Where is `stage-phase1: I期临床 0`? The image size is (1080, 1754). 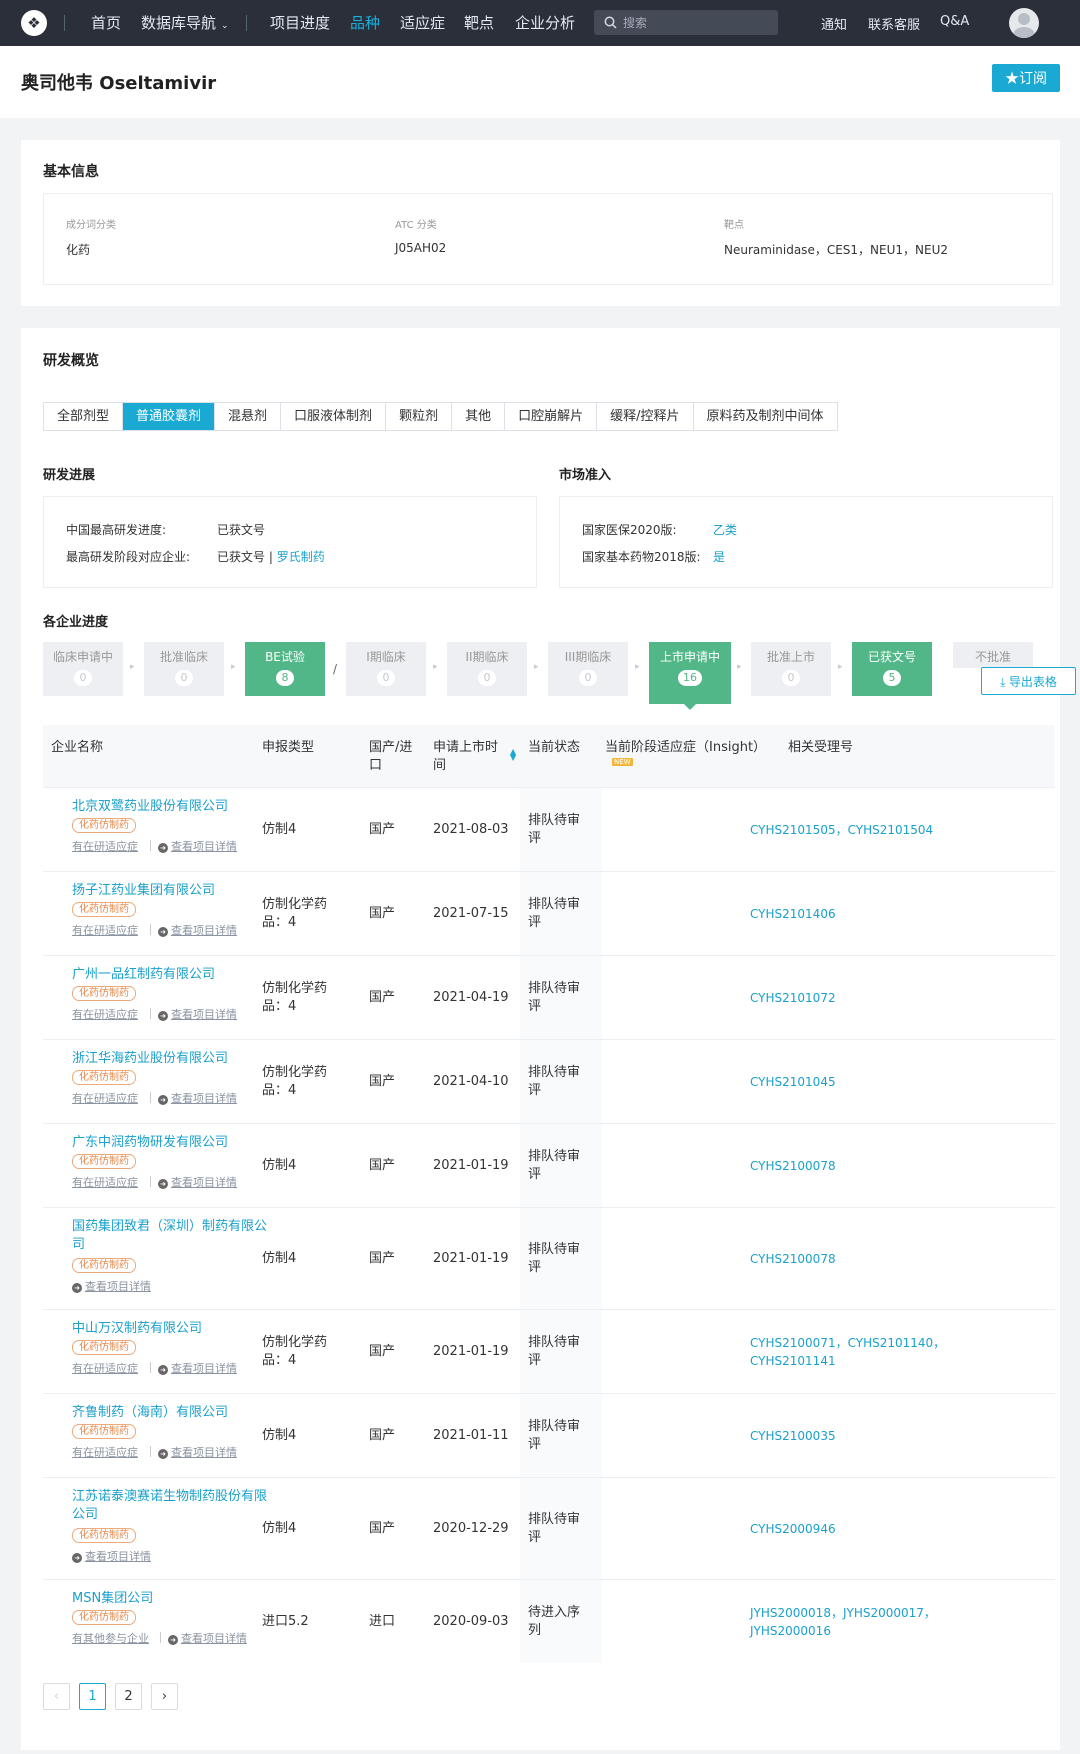
stage-phase1: I期临床 0 is located at coordinates (386, 669).